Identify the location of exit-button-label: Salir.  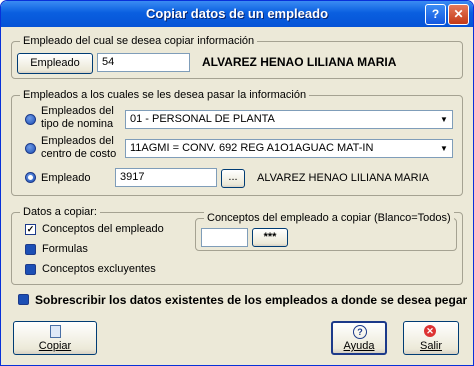
(430, 346).